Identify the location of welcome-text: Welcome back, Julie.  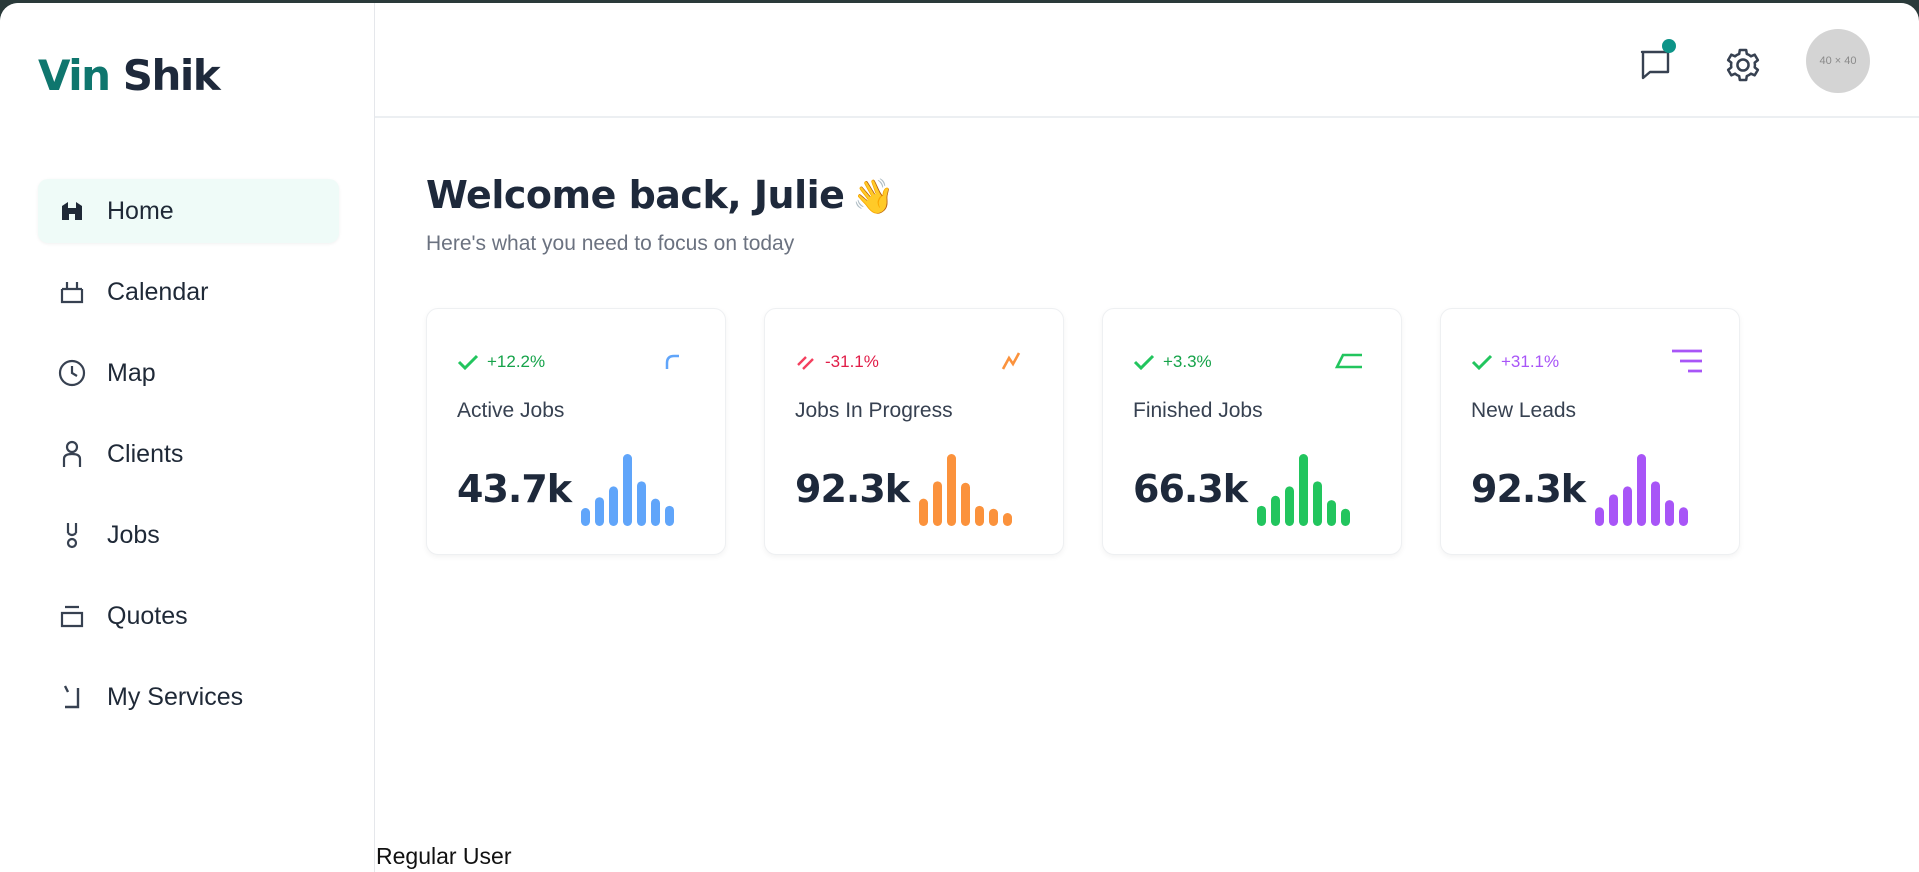
(635, 195).